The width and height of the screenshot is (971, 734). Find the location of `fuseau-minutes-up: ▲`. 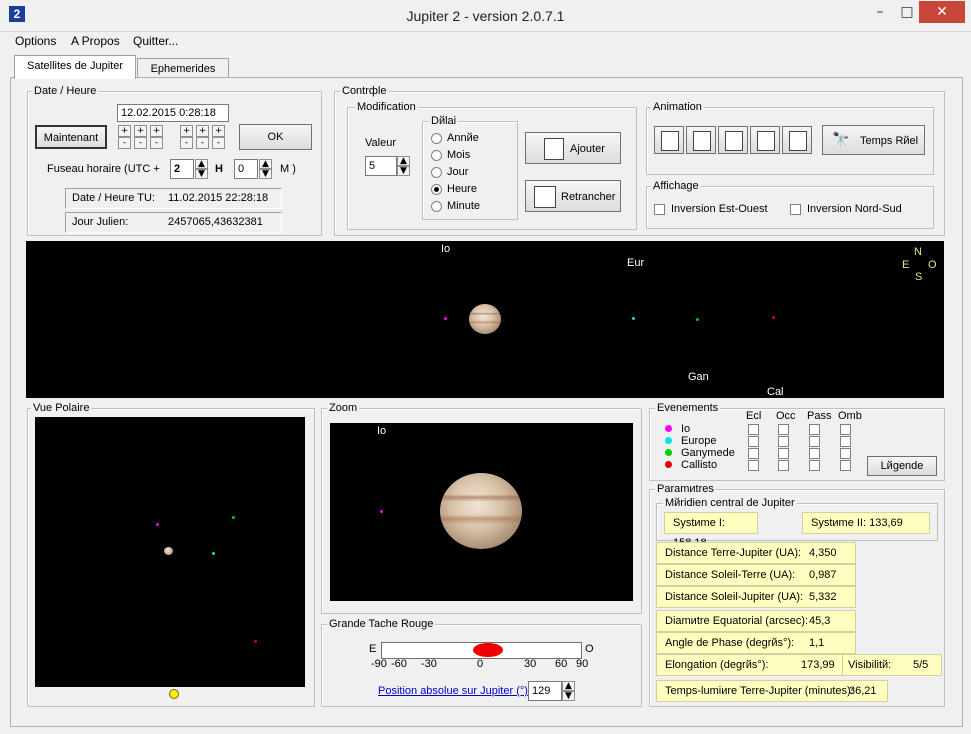

fuseau-minutes-up: ▲ is located at coordinates (265, 164).